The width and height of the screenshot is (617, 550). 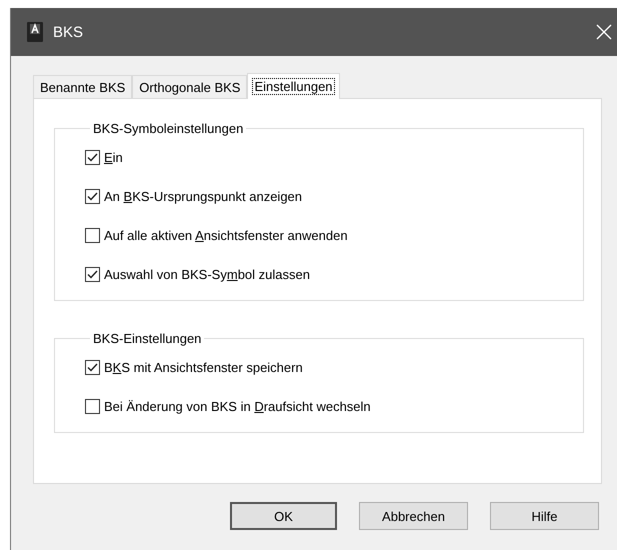 What do you see at coordinates (544, 516) in the screenshot?
I see `dialog-button: Hilfe` at bounding box center [544, 516].